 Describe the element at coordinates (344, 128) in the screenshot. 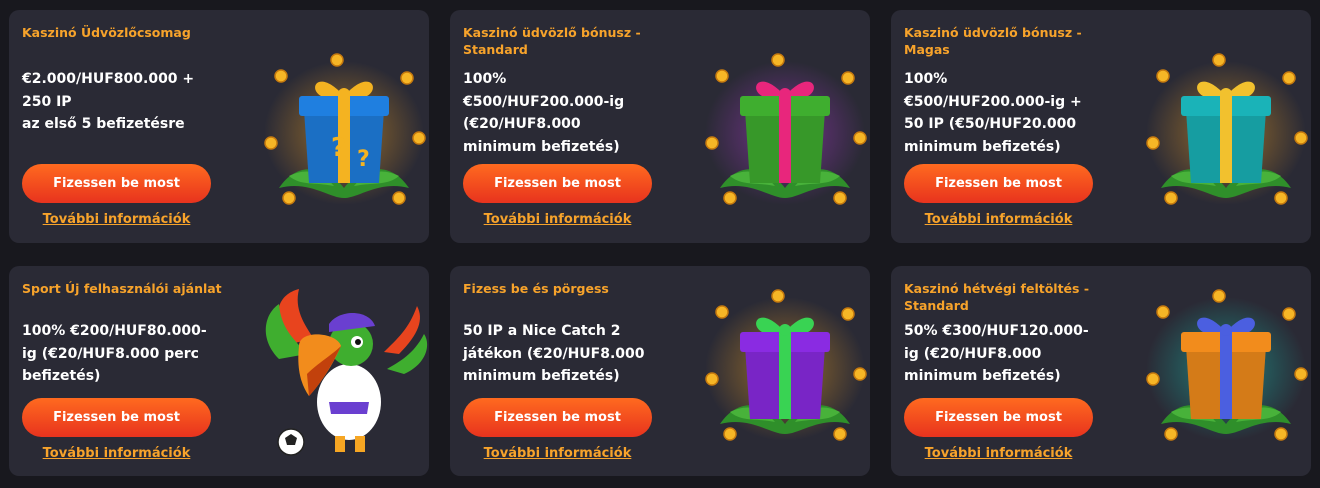

I see `gift-box-blue-question-icon: ? ?` at that location.